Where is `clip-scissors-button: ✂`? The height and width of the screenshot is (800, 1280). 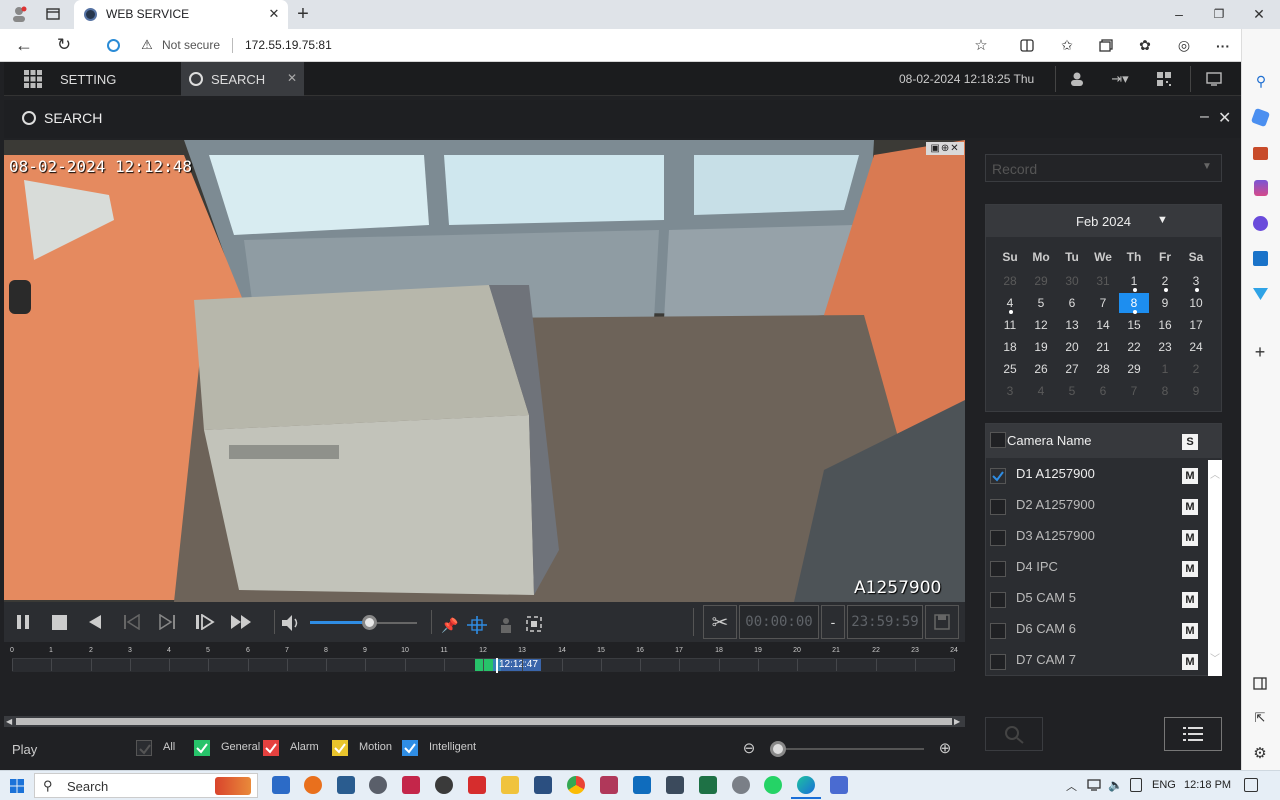 clip-scissors-button: ✂ is located at coordinates (720, 622).